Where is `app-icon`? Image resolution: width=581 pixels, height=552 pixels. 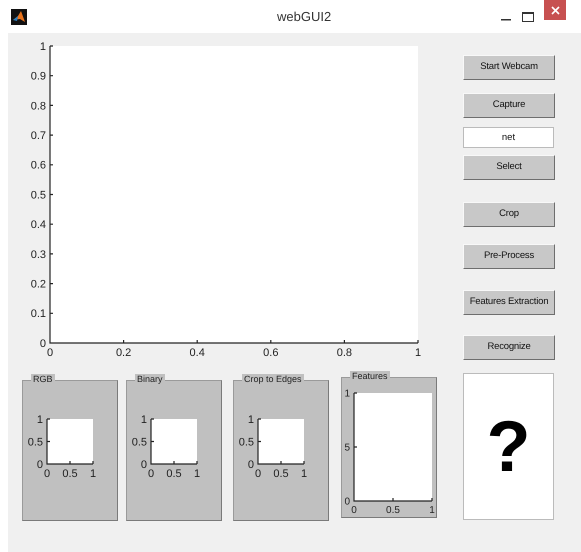
app-icon is located at coordinates (19, 16).